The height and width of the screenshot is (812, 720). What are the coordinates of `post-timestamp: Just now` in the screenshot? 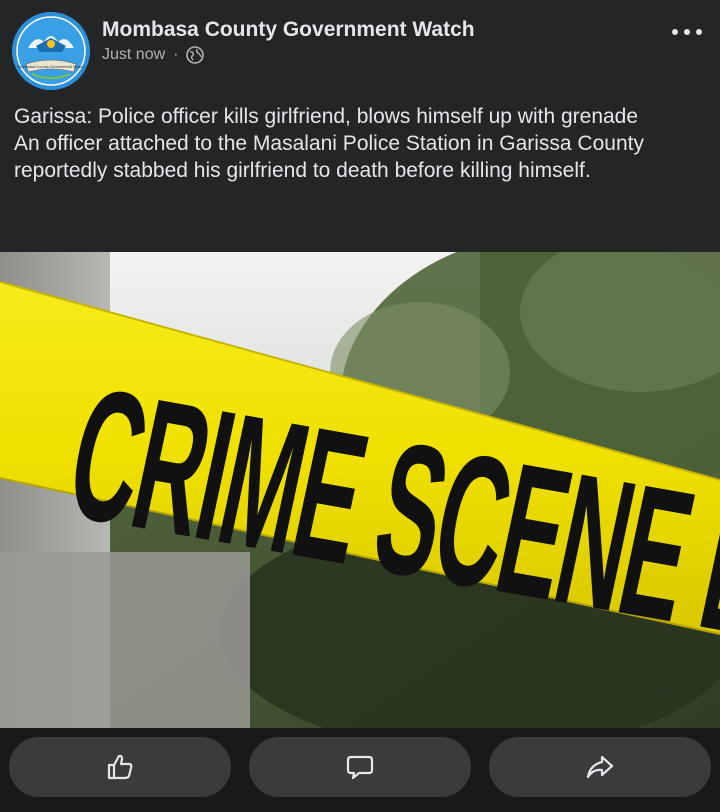 It's located at (133, 55).